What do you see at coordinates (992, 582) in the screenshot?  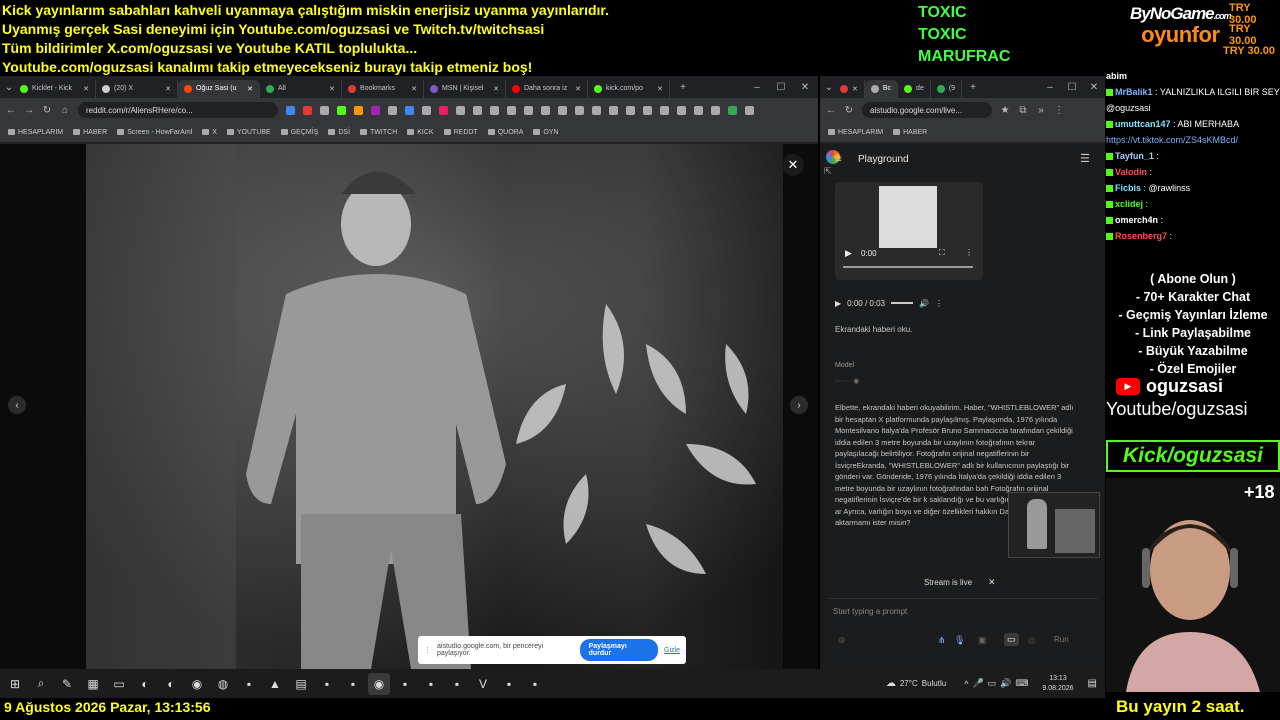 I see `stream-status-close-icon: ✕` at bounding box center [992, 582].